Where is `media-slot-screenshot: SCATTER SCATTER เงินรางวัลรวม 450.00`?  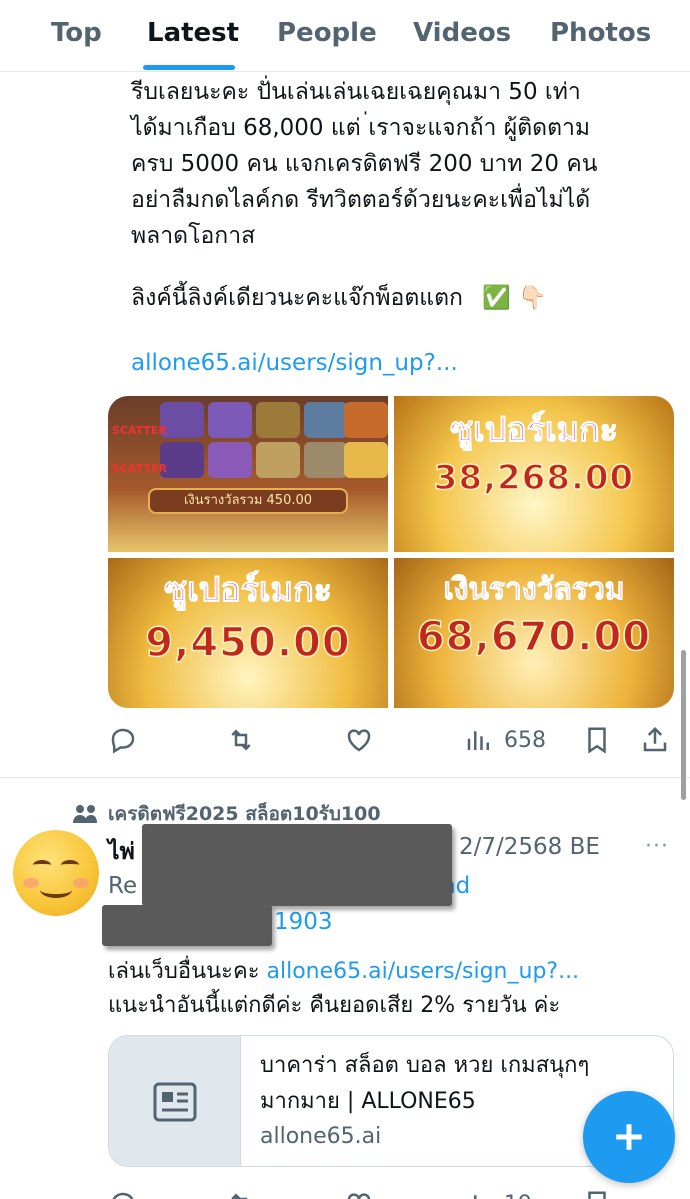 media-slot-screenshot: SCATTER SCATTER เงินรางวัลรวม 450.00 is located at coordinates (248, 474).